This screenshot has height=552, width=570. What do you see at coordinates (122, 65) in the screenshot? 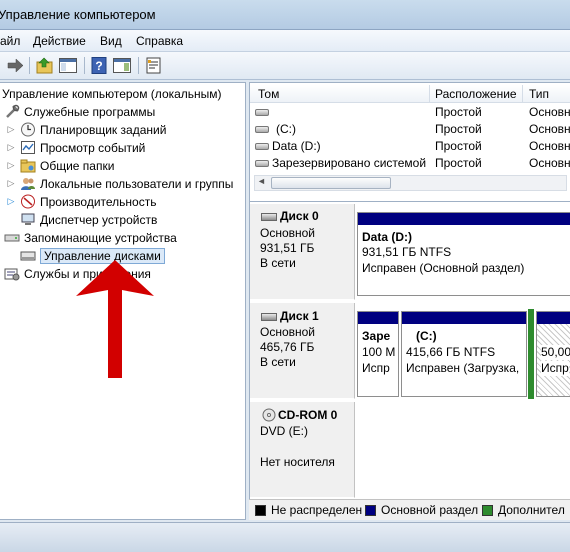
I see `console-icon` at bounding box center [122, 65].